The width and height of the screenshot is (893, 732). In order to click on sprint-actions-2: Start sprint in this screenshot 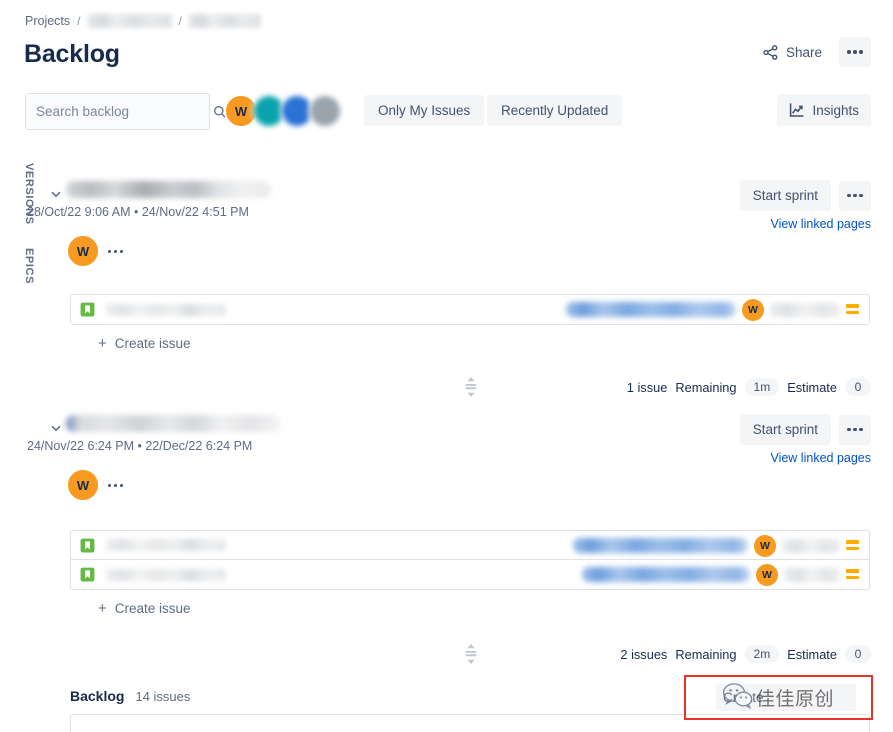, I will do `click(805, 429)`.